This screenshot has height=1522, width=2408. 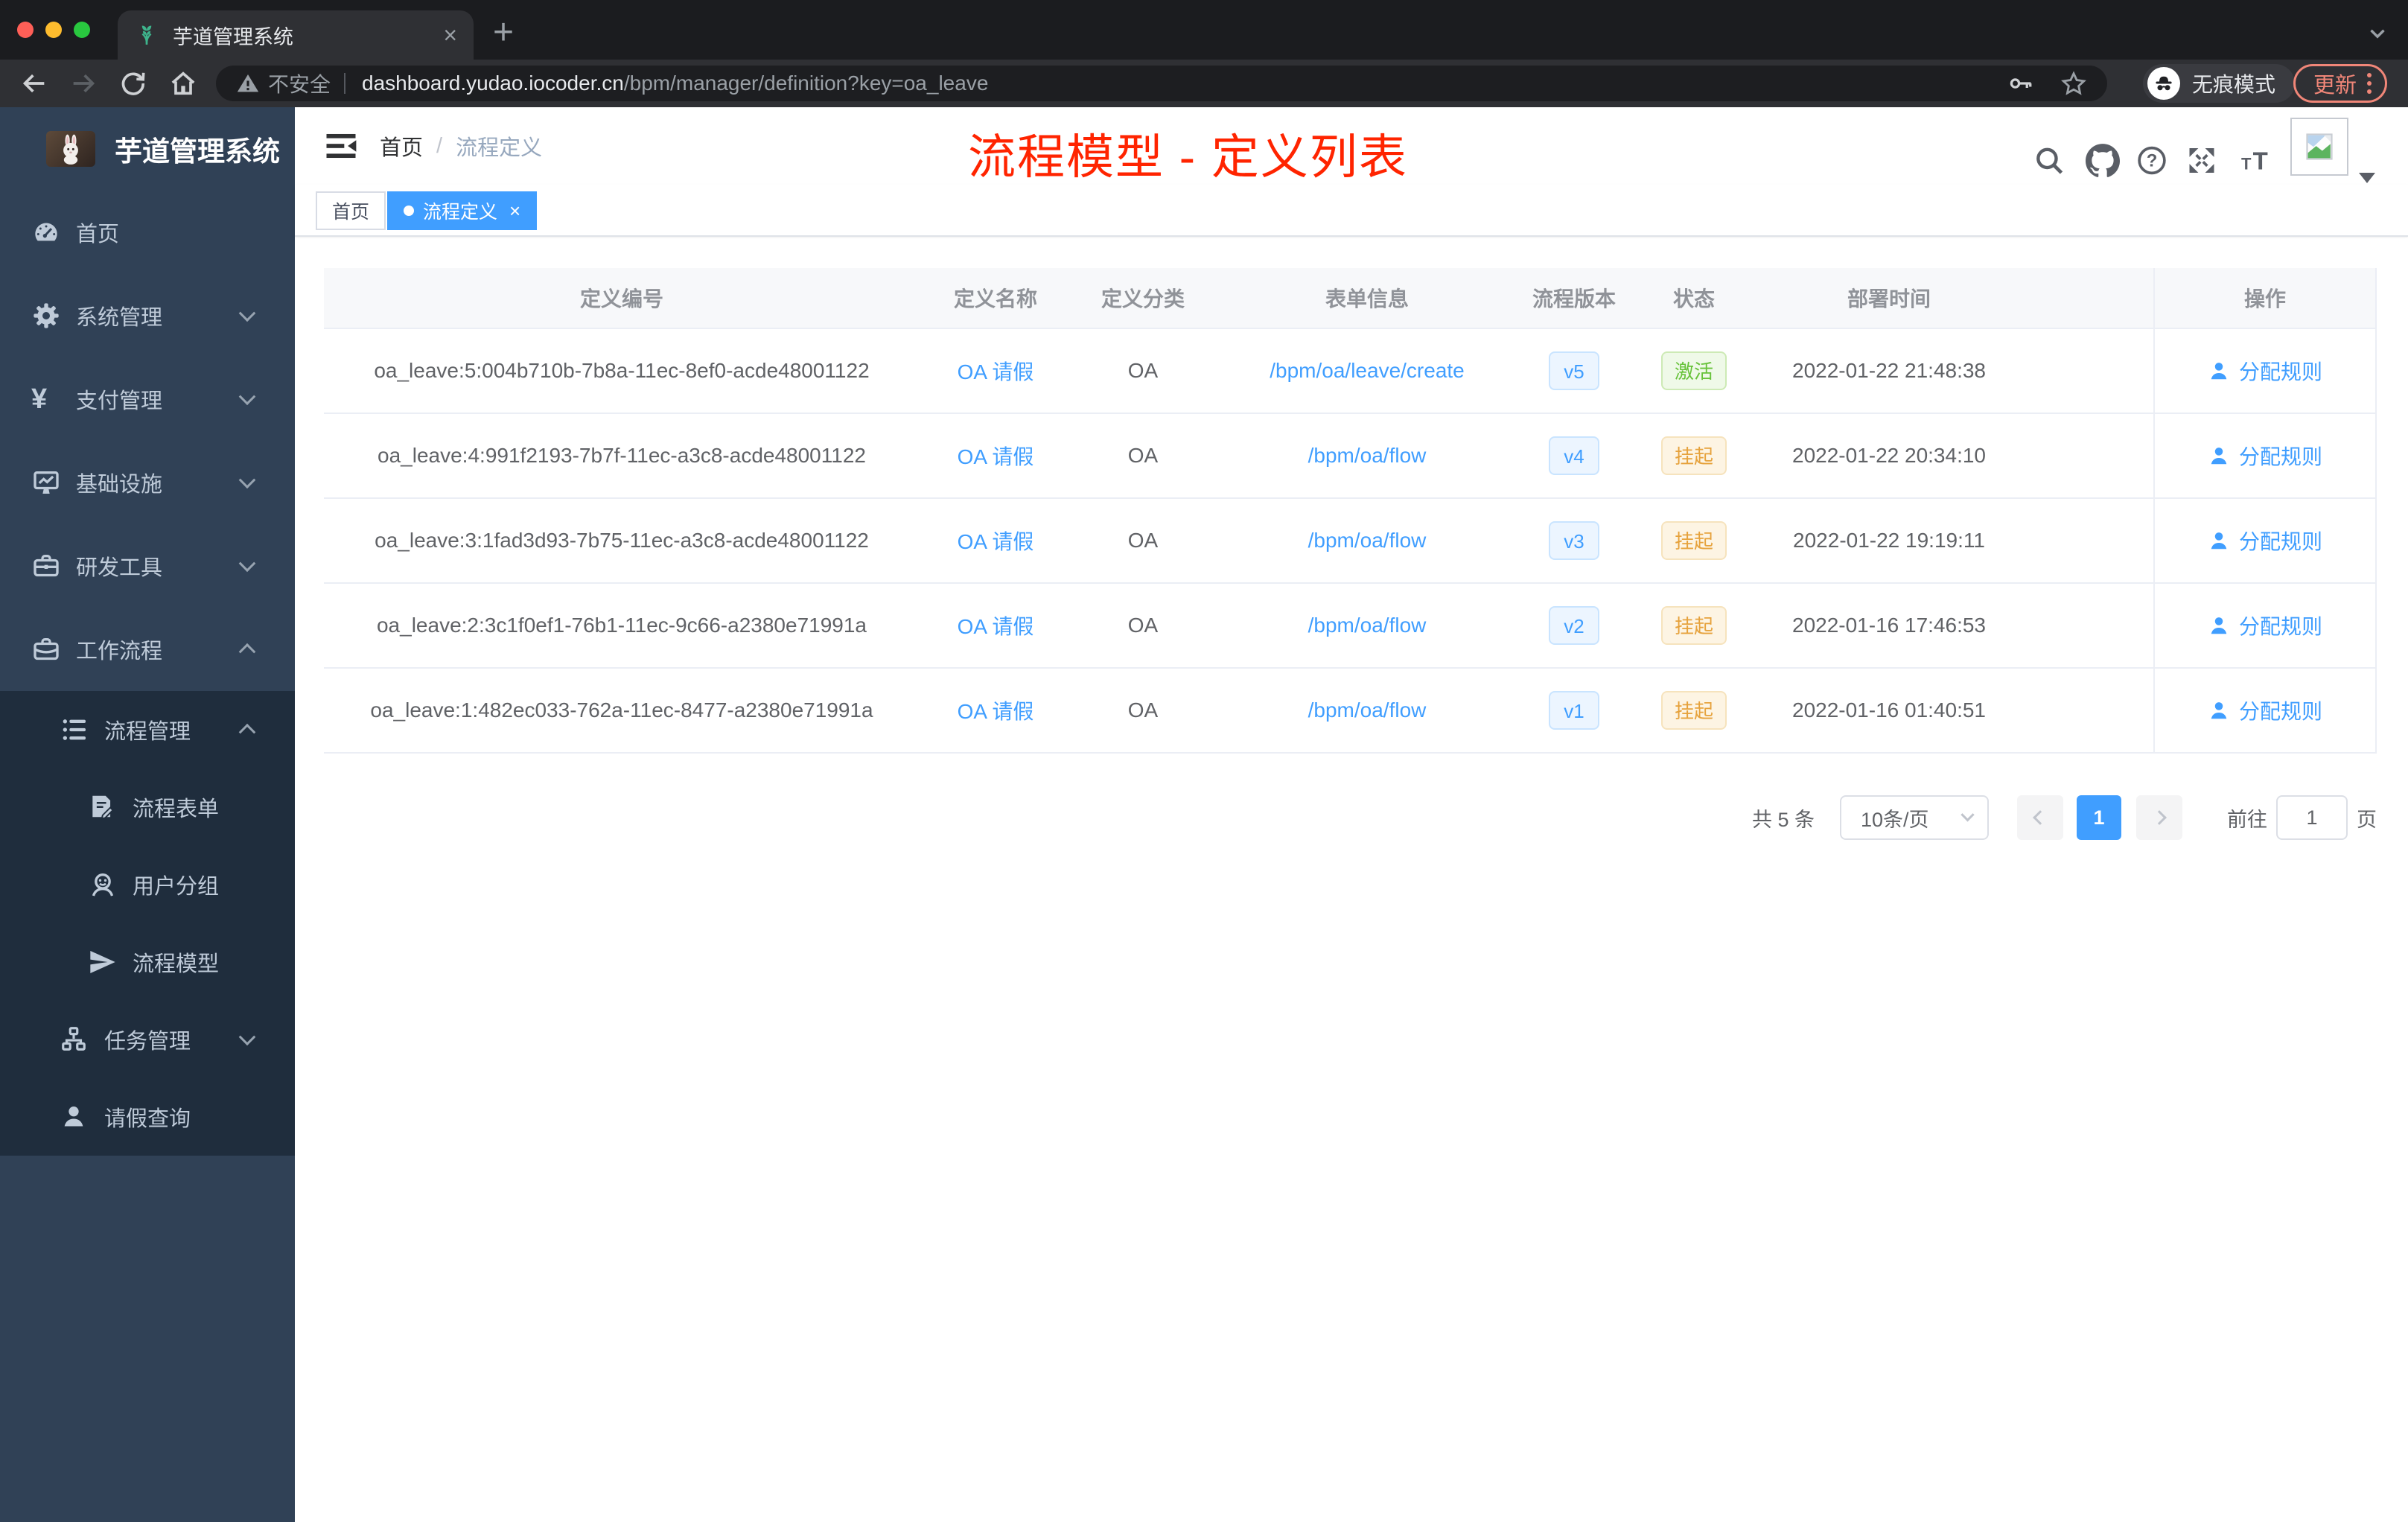 I want to click on avatar, so click(x=2319, y=147).